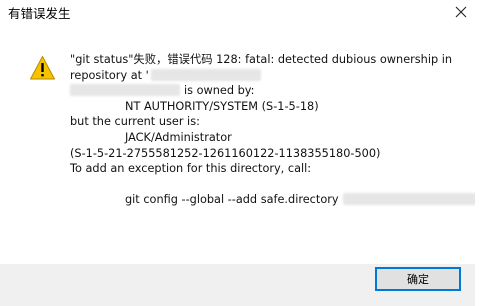  Describe the element at coordinates (418, 279) in the screenshot. I see `ok-button: 确定` at that location.